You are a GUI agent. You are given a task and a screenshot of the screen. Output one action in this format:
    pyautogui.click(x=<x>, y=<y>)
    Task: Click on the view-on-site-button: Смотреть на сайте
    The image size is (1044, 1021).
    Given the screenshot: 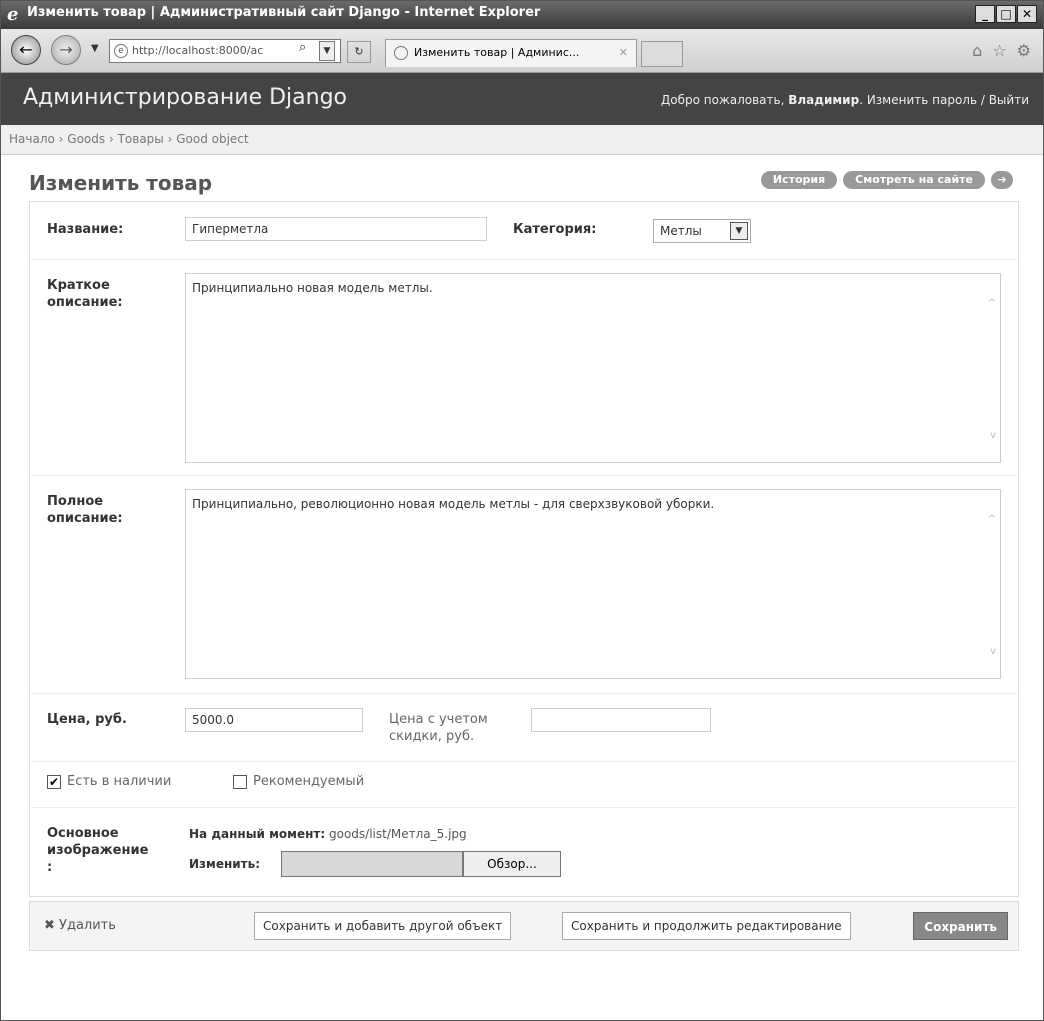 What is the action you would take?
    pyautogui.click(x=914, y=180)
    